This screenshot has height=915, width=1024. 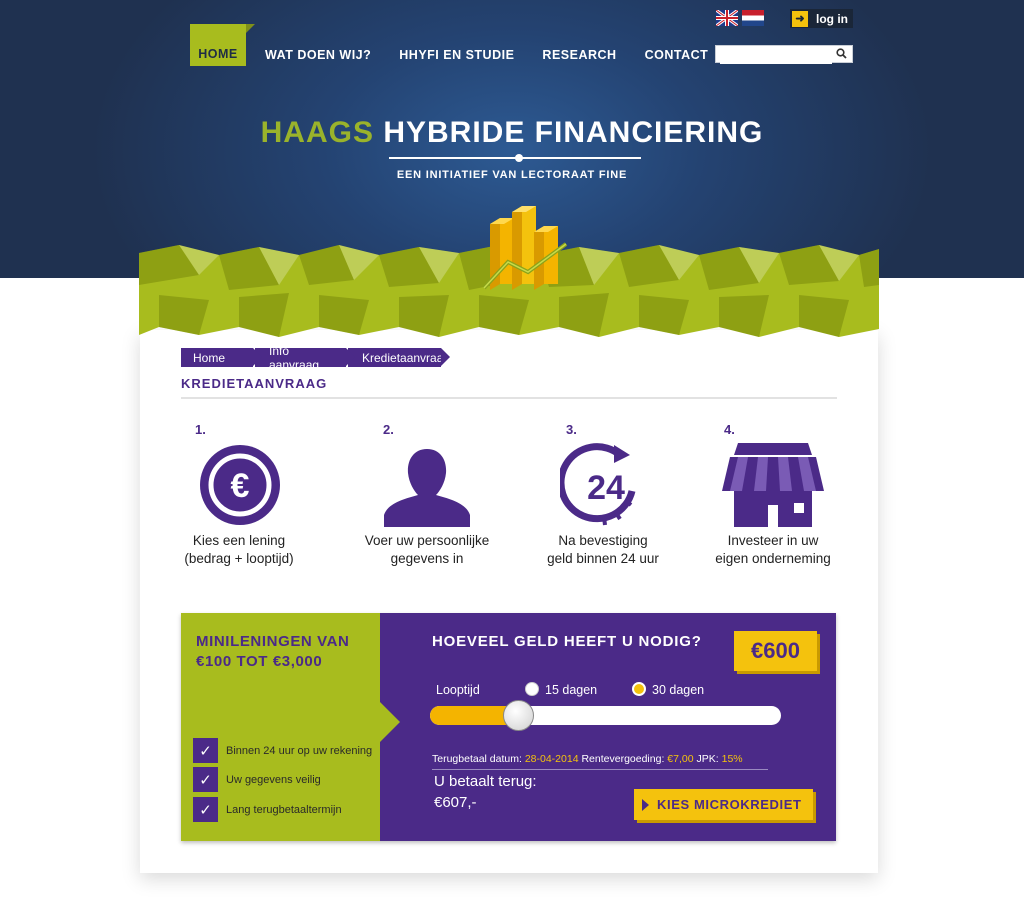 I want to click on site-tagline: EEN INITIATIEF VAN LECTORAAT FINE, so click(x=512, y=175).